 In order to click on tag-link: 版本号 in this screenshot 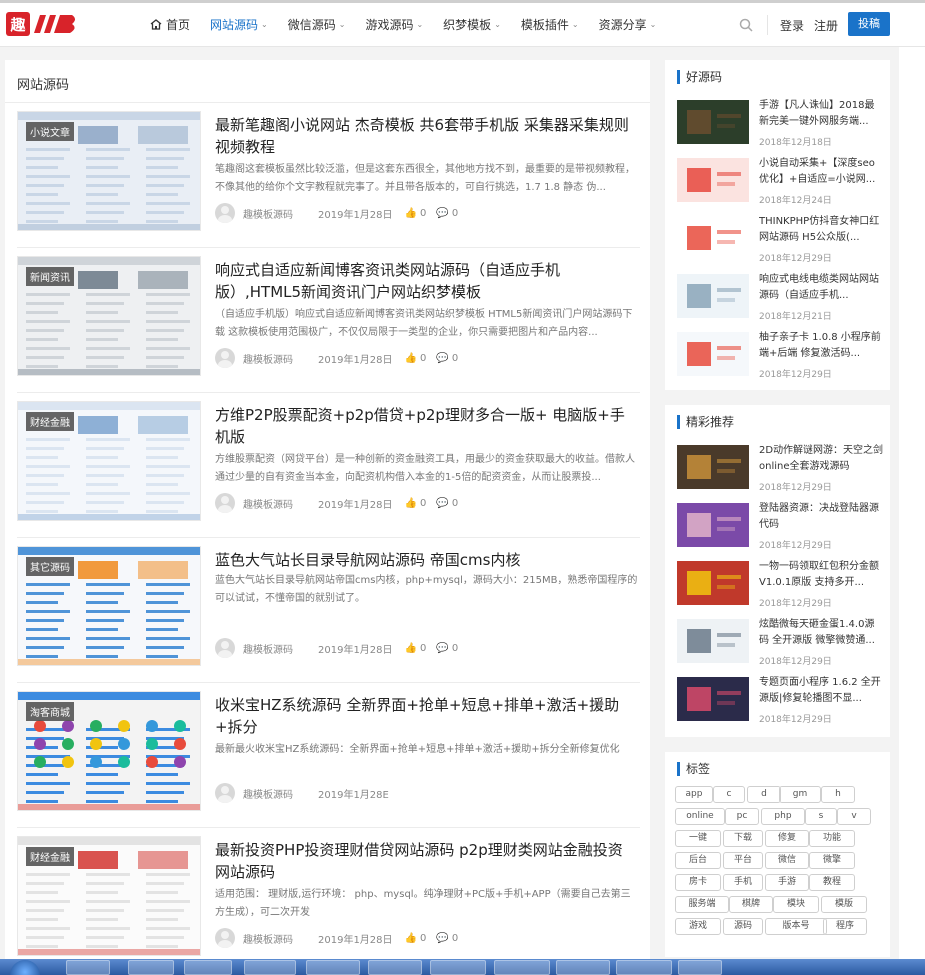, I will do `click(796, 926)`.